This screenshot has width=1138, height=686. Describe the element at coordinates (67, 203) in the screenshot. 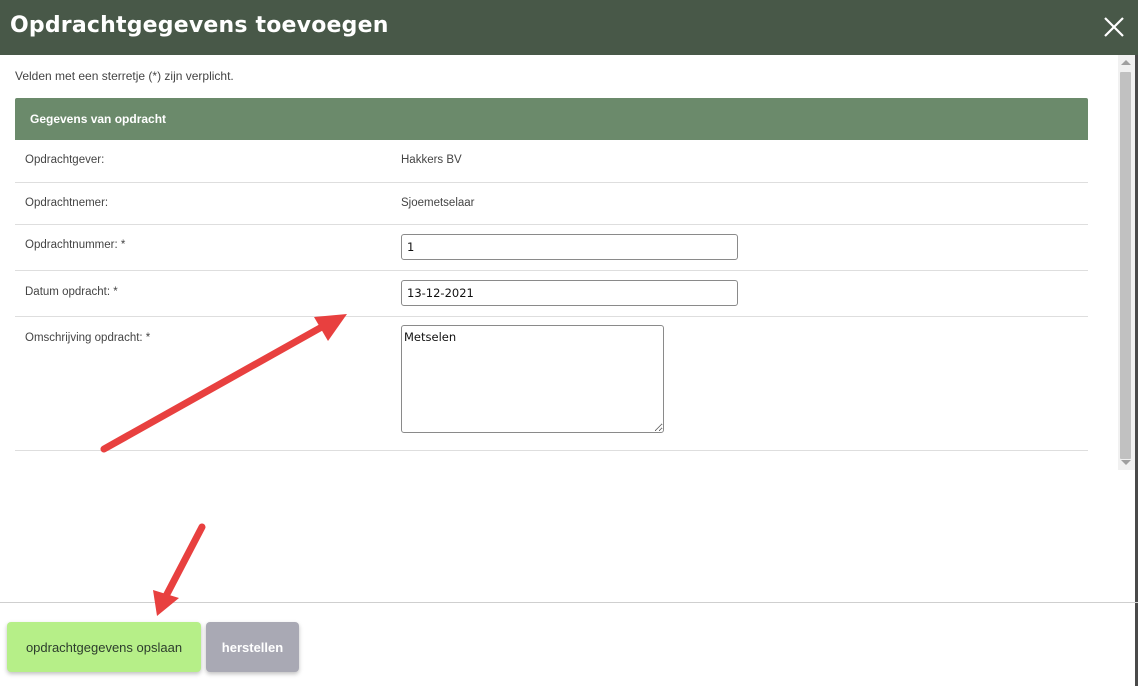

I see `contractor-label: Opdrachtnemer:` at that location.